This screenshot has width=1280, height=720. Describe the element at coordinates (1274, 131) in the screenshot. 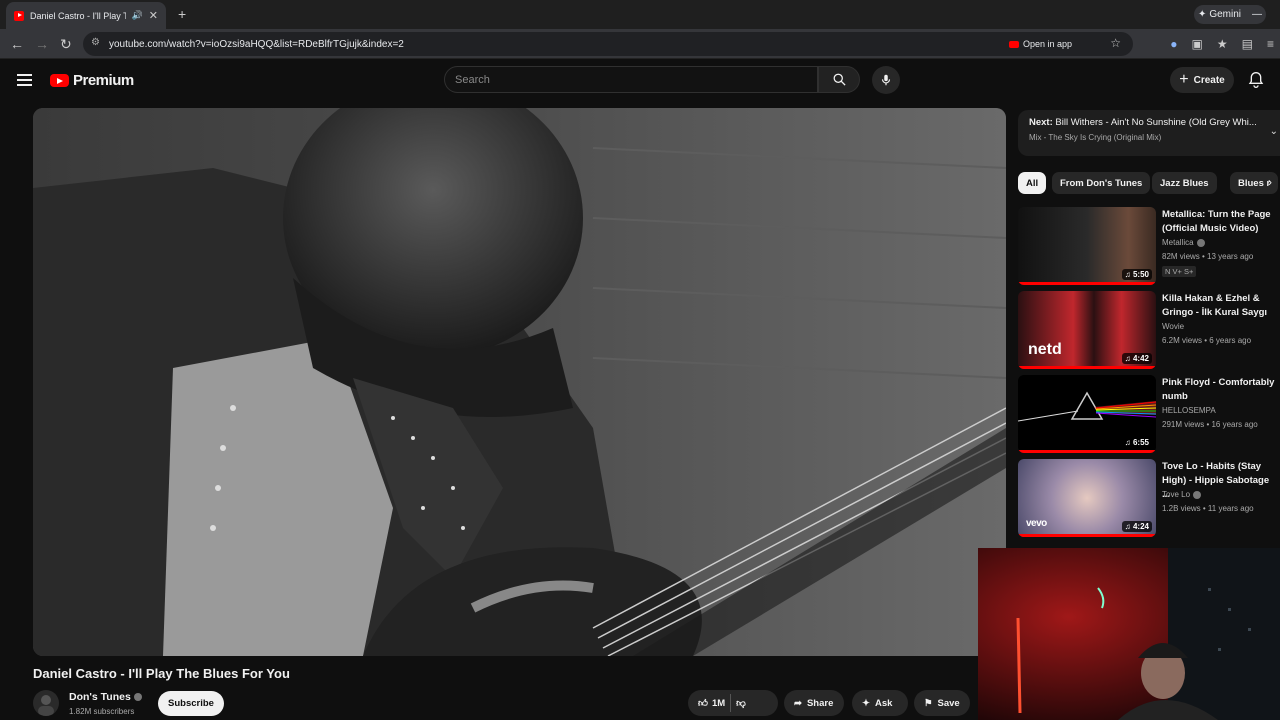

I see `chevron-down-icon: ⌄` at that location.